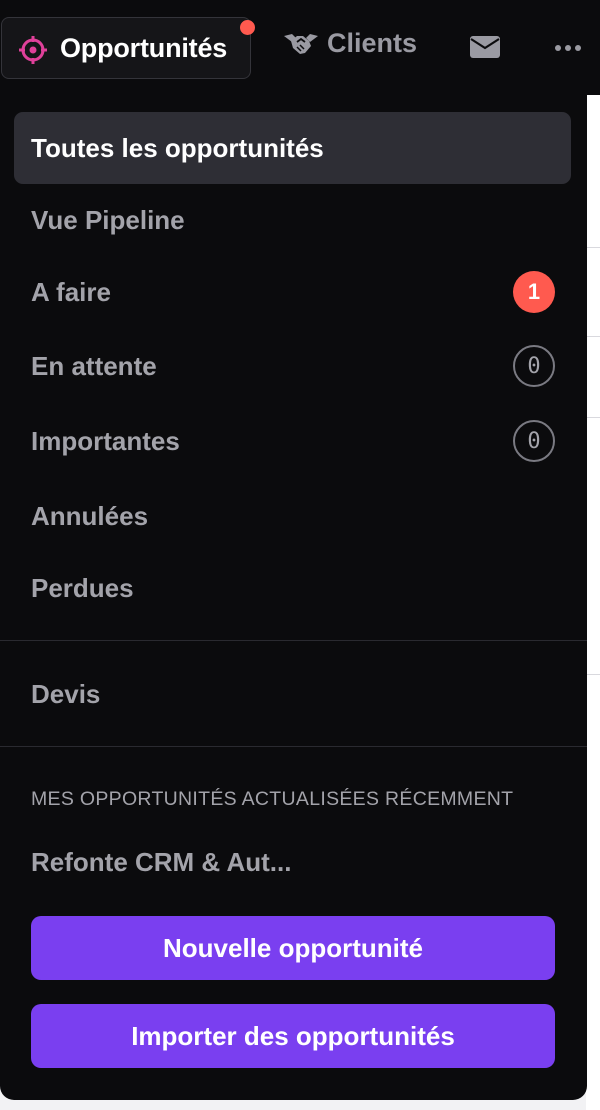 This screenshot has height=1110, width=600. I want to click on menu-item-lost: Perdues, so click(292, 588).